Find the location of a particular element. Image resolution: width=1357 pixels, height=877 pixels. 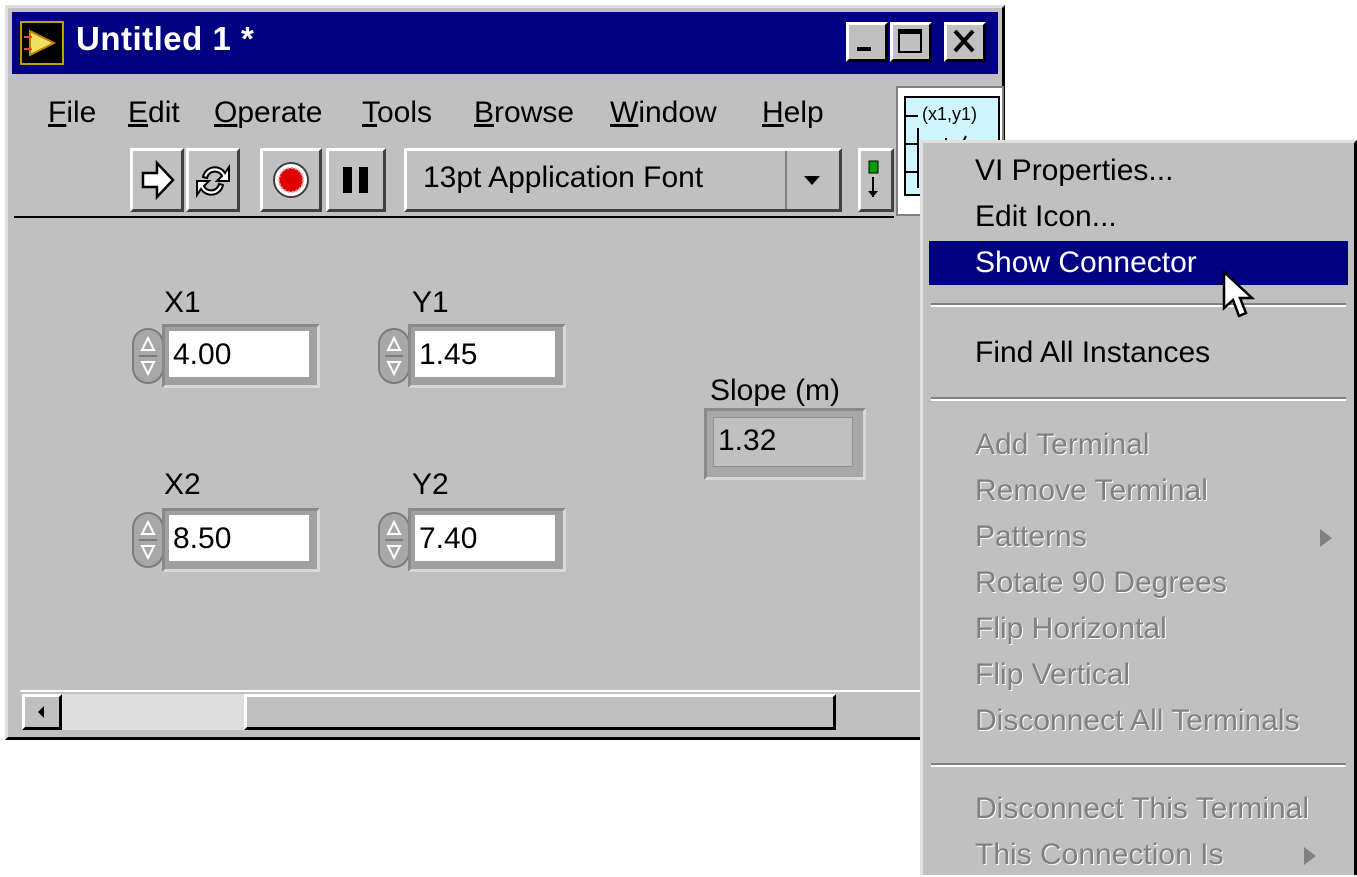

y1-frame: 1.45 is located at coordinates (487, 356).